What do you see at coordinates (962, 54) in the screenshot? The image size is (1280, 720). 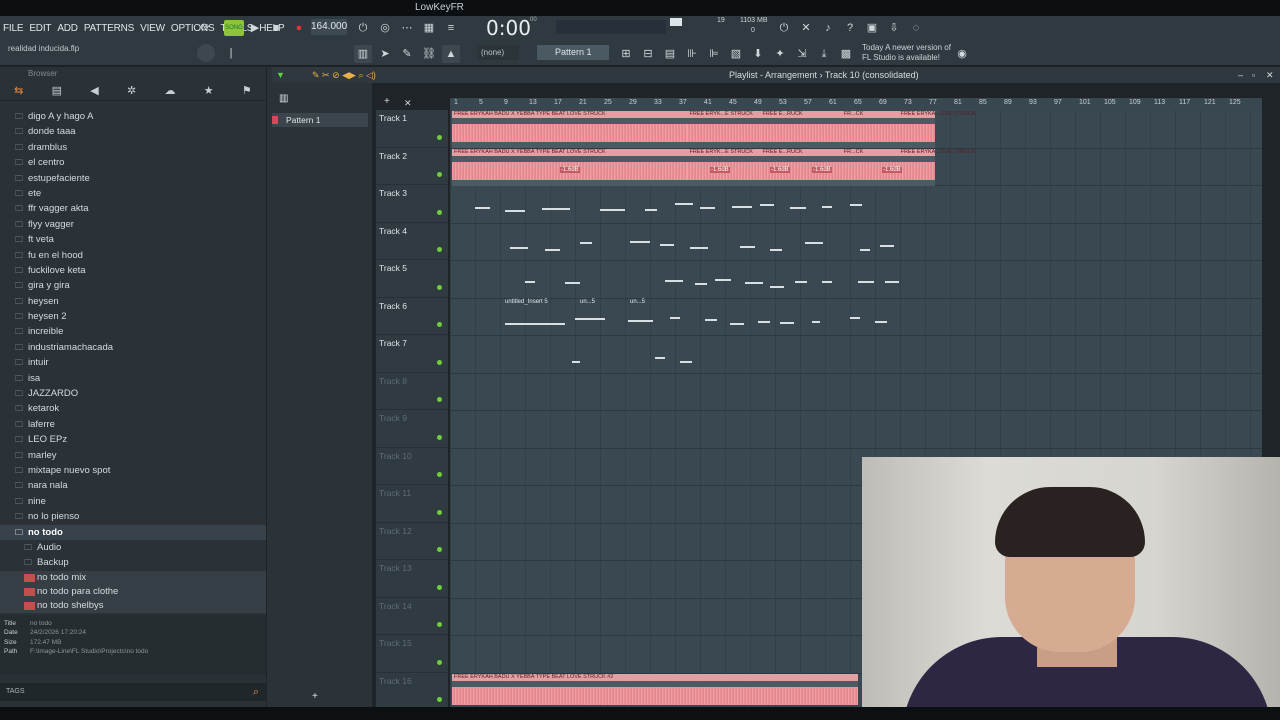 I see `globe-icon: ◉` at bounding box center [962, 54].